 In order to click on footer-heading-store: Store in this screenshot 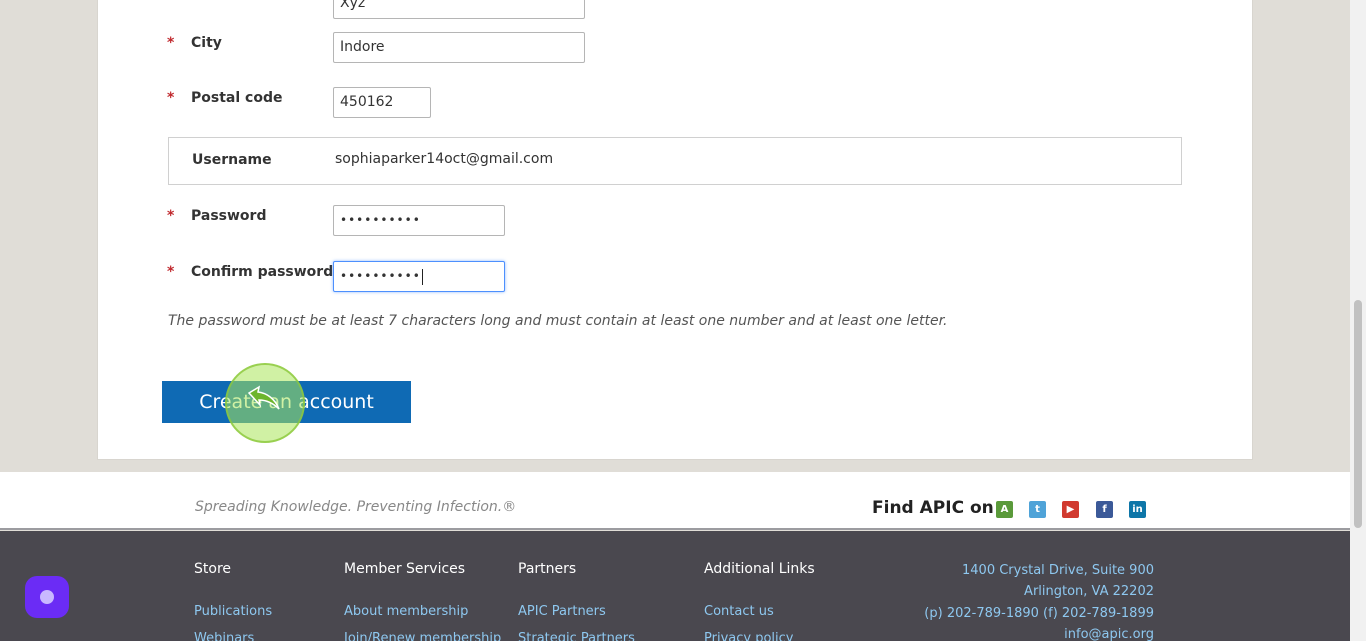, I will do `click(213, 569)`.